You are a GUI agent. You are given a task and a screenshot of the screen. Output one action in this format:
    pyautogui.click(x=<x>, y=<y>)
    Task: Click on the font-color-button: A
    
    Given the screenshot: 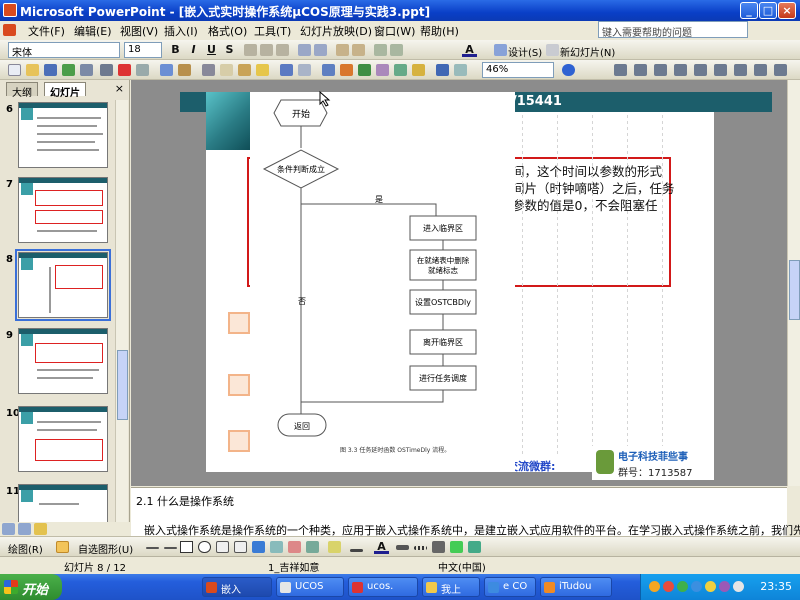 What is the action you would take?
    pyautogui.click(x=469, y=50)
    